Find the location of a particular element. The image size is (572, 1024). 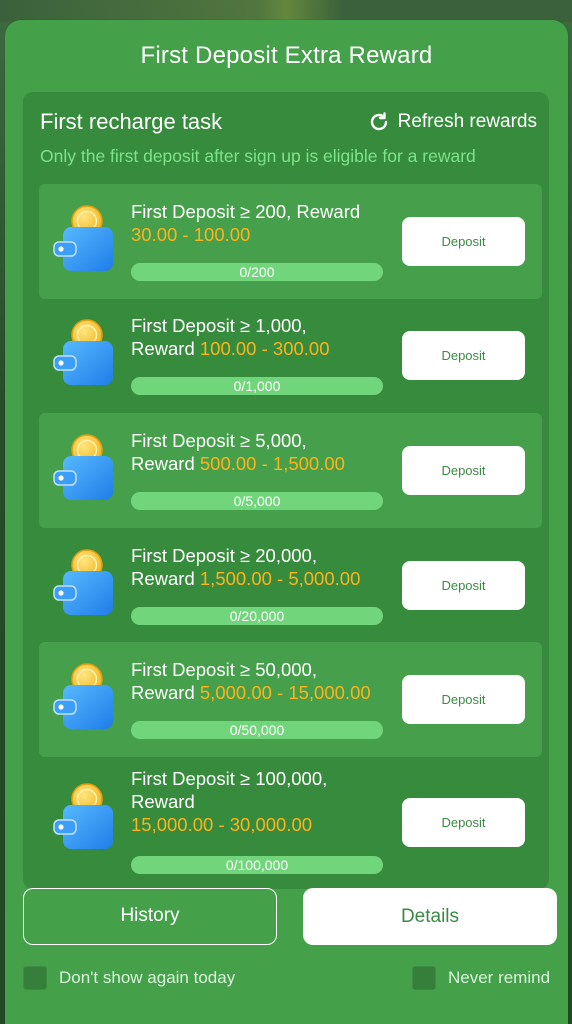

task-requirement: First Deposit ≥ 50,000, is located at coordinates (224, 669).